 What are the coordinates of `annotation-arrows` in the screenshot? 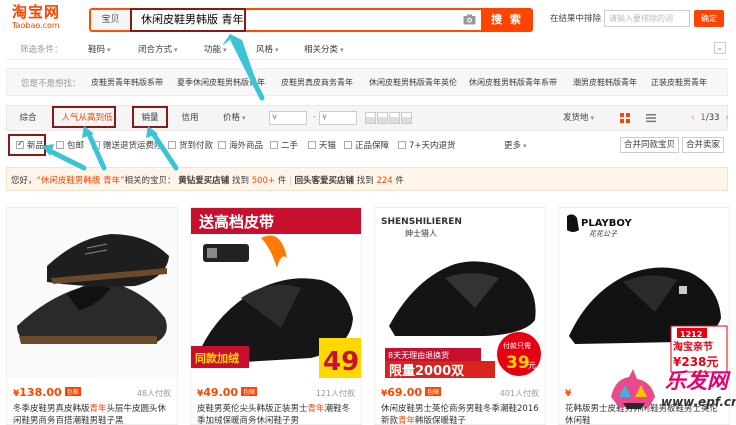 It's located at (153, 102).